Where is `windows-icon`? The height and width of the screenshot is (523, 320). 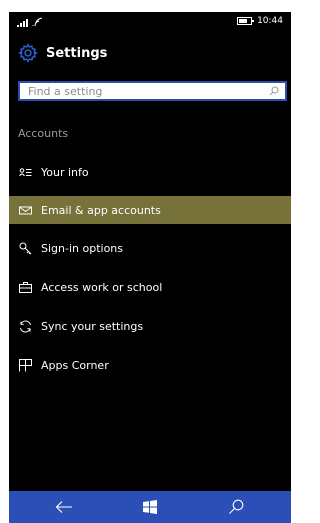
windows-icon is located at coordinates (150, 507).